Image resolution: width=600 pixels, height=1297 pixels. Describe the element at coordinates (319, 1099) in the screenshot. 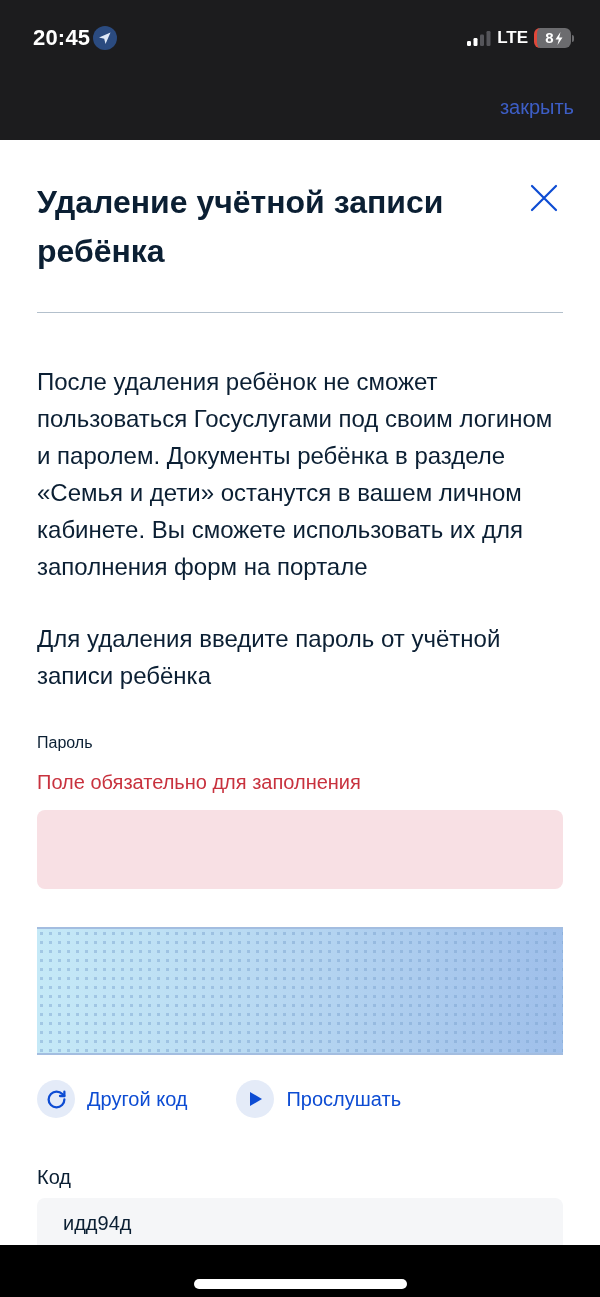

I see `listen-button: Прослушать` at that location.